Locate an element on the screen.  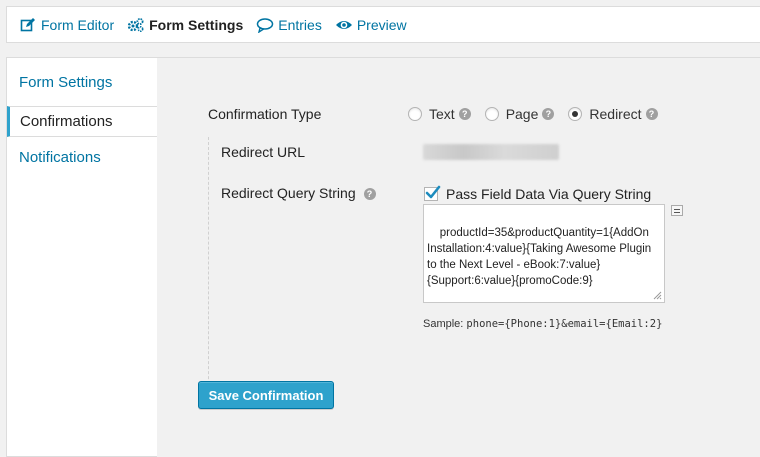
sidebar-item-notifications: Notifications is located at coordinates (82, 157).